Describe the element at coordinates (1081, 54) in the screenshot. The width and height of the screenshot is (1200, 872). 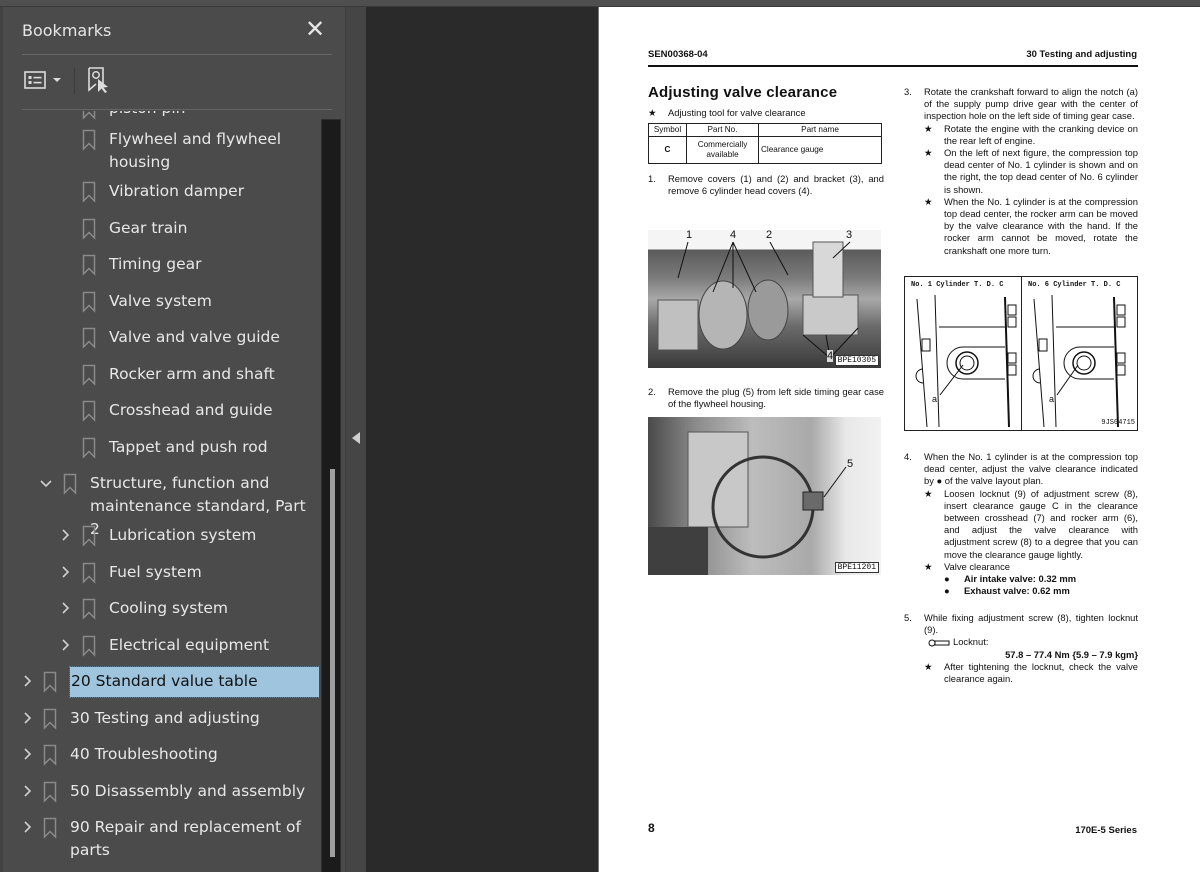
I see `section-header: 30 Testing and adjusting` at that location.